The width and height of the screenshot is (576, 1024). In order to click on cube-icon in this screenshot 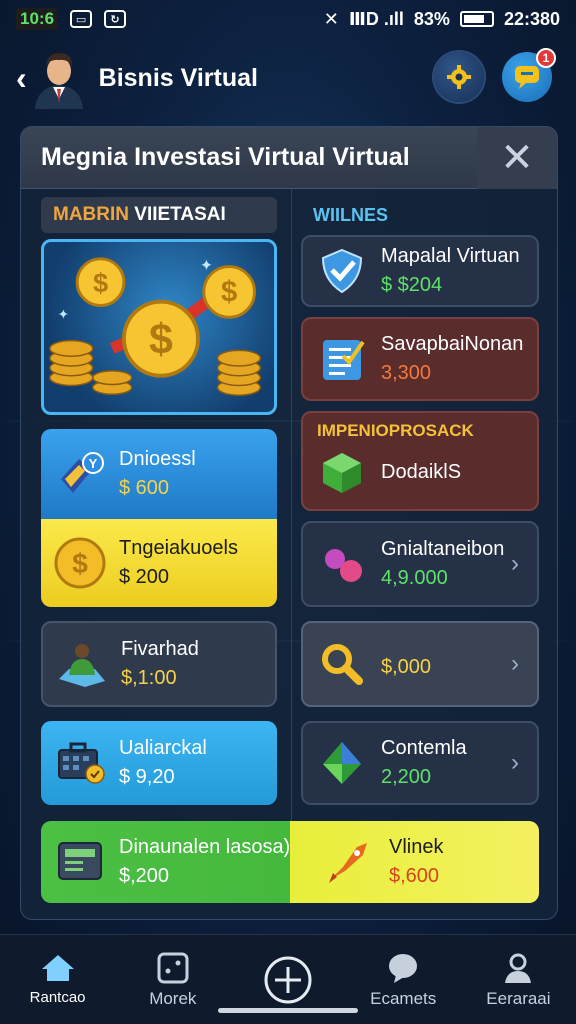, I will do `click(342, 472)`.